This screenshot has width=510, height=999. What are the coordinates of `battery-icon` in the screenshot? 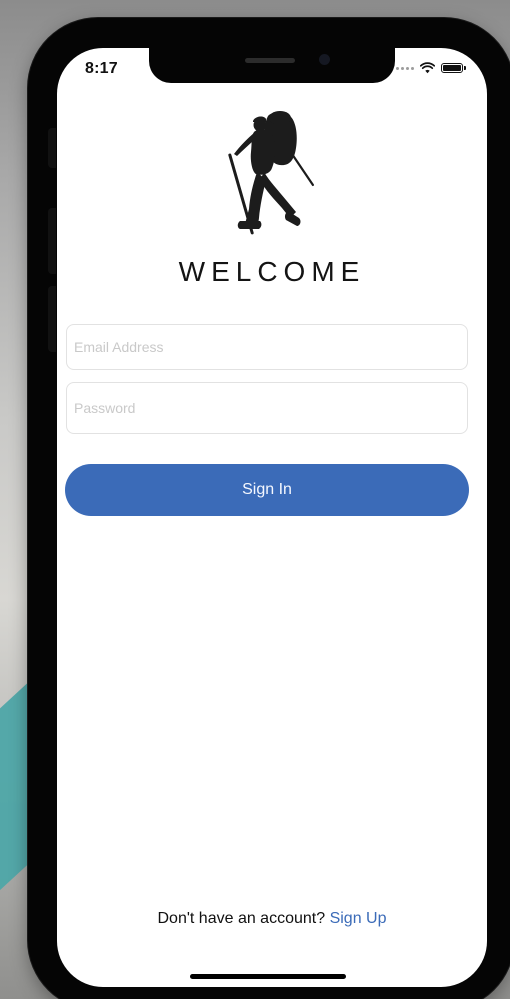 It's located at (453, 68).